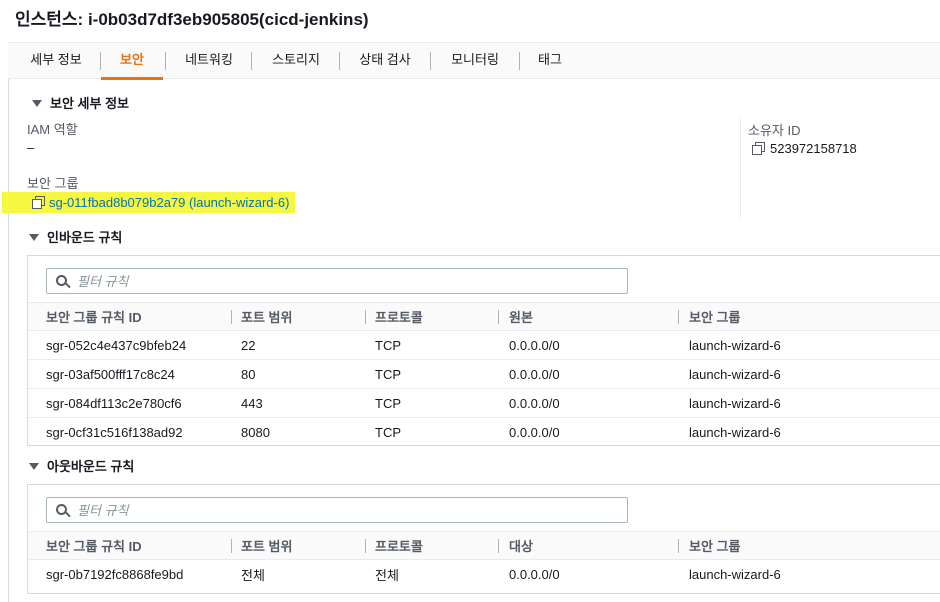 The width and height of the screenshot is (940, 602). I want to click on protocol-cell: 전체, so click(387, 575).